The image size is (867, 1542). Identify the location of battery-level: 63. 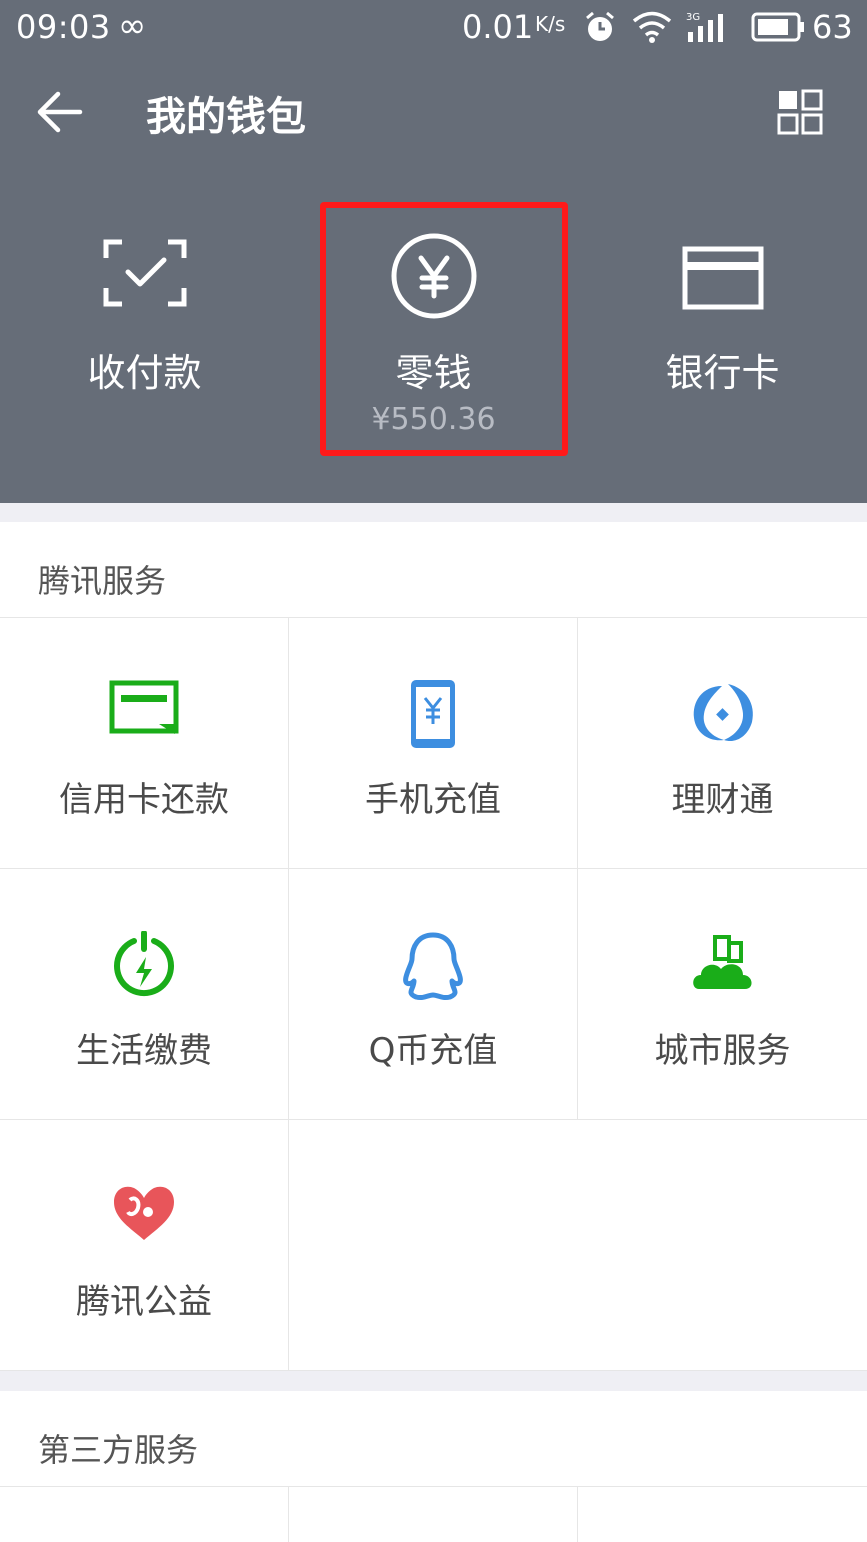
(832, 27).